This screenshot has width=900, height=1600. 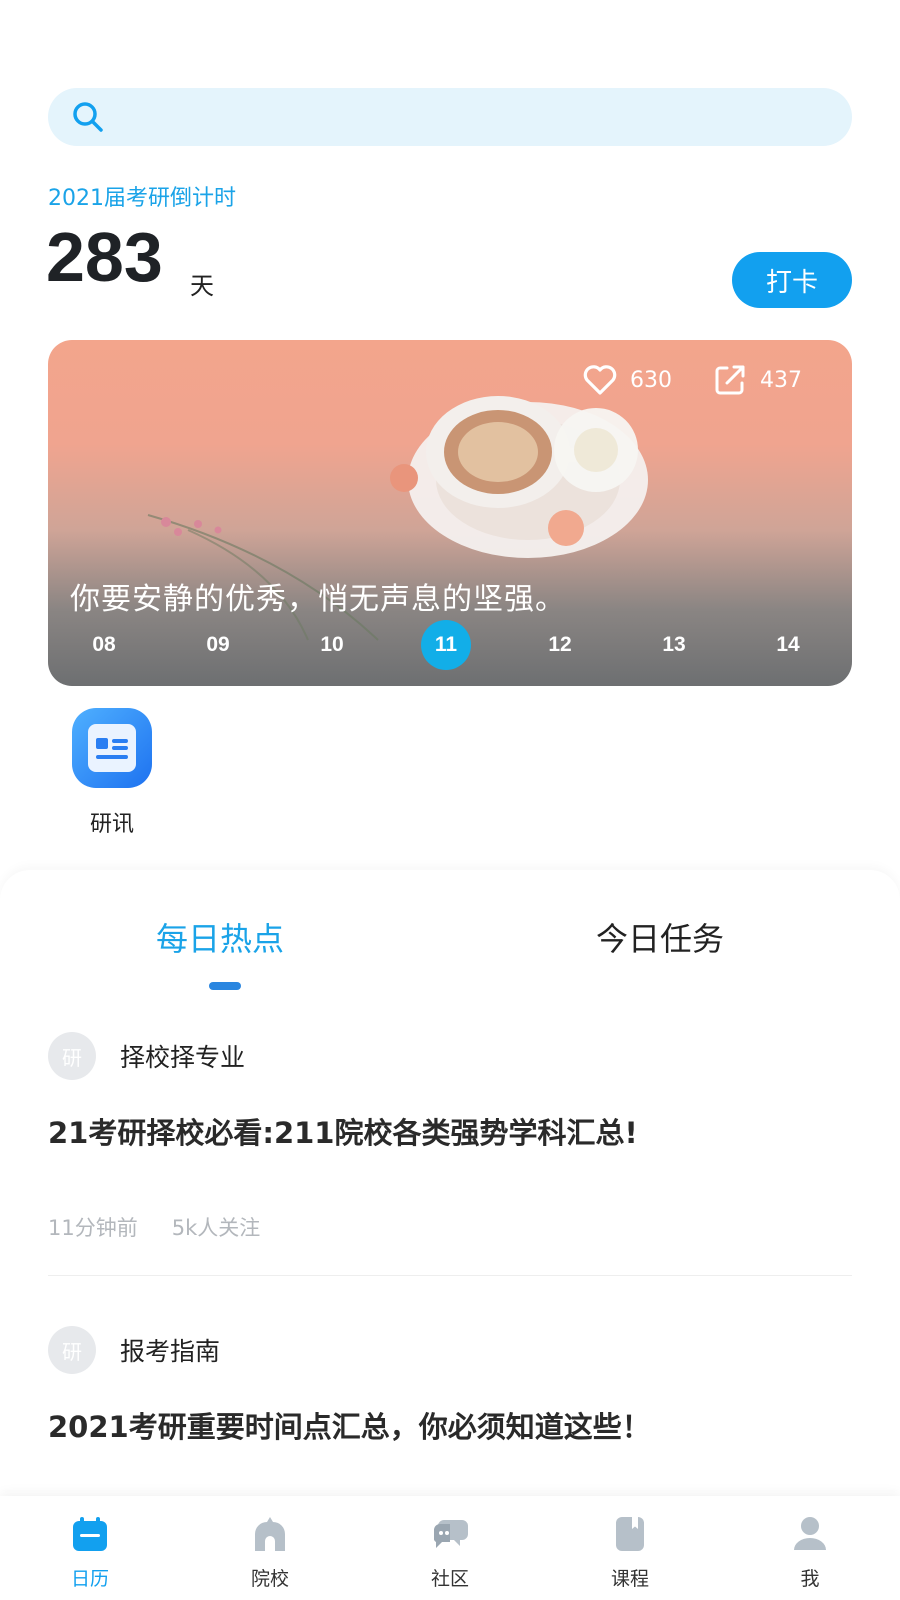 What do you see at coordinates (450, 949) in the screenshot?
I see `content-tabs: 每日热点 今日任务` at bounding box center [450, 949].